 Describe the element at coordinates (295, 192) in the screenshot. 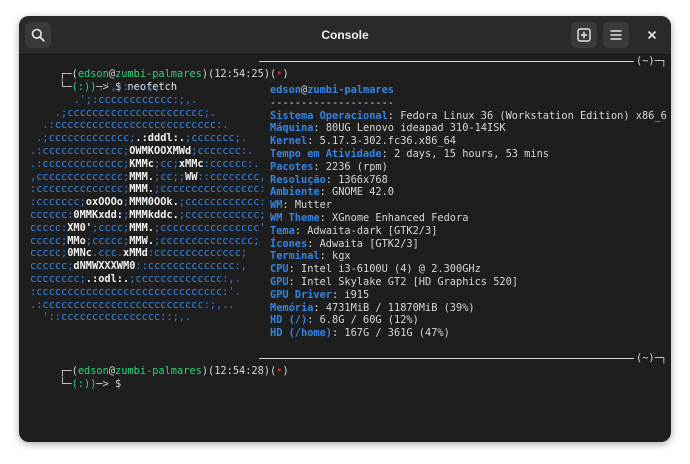

I see `info-label: Ambiente` at that location.